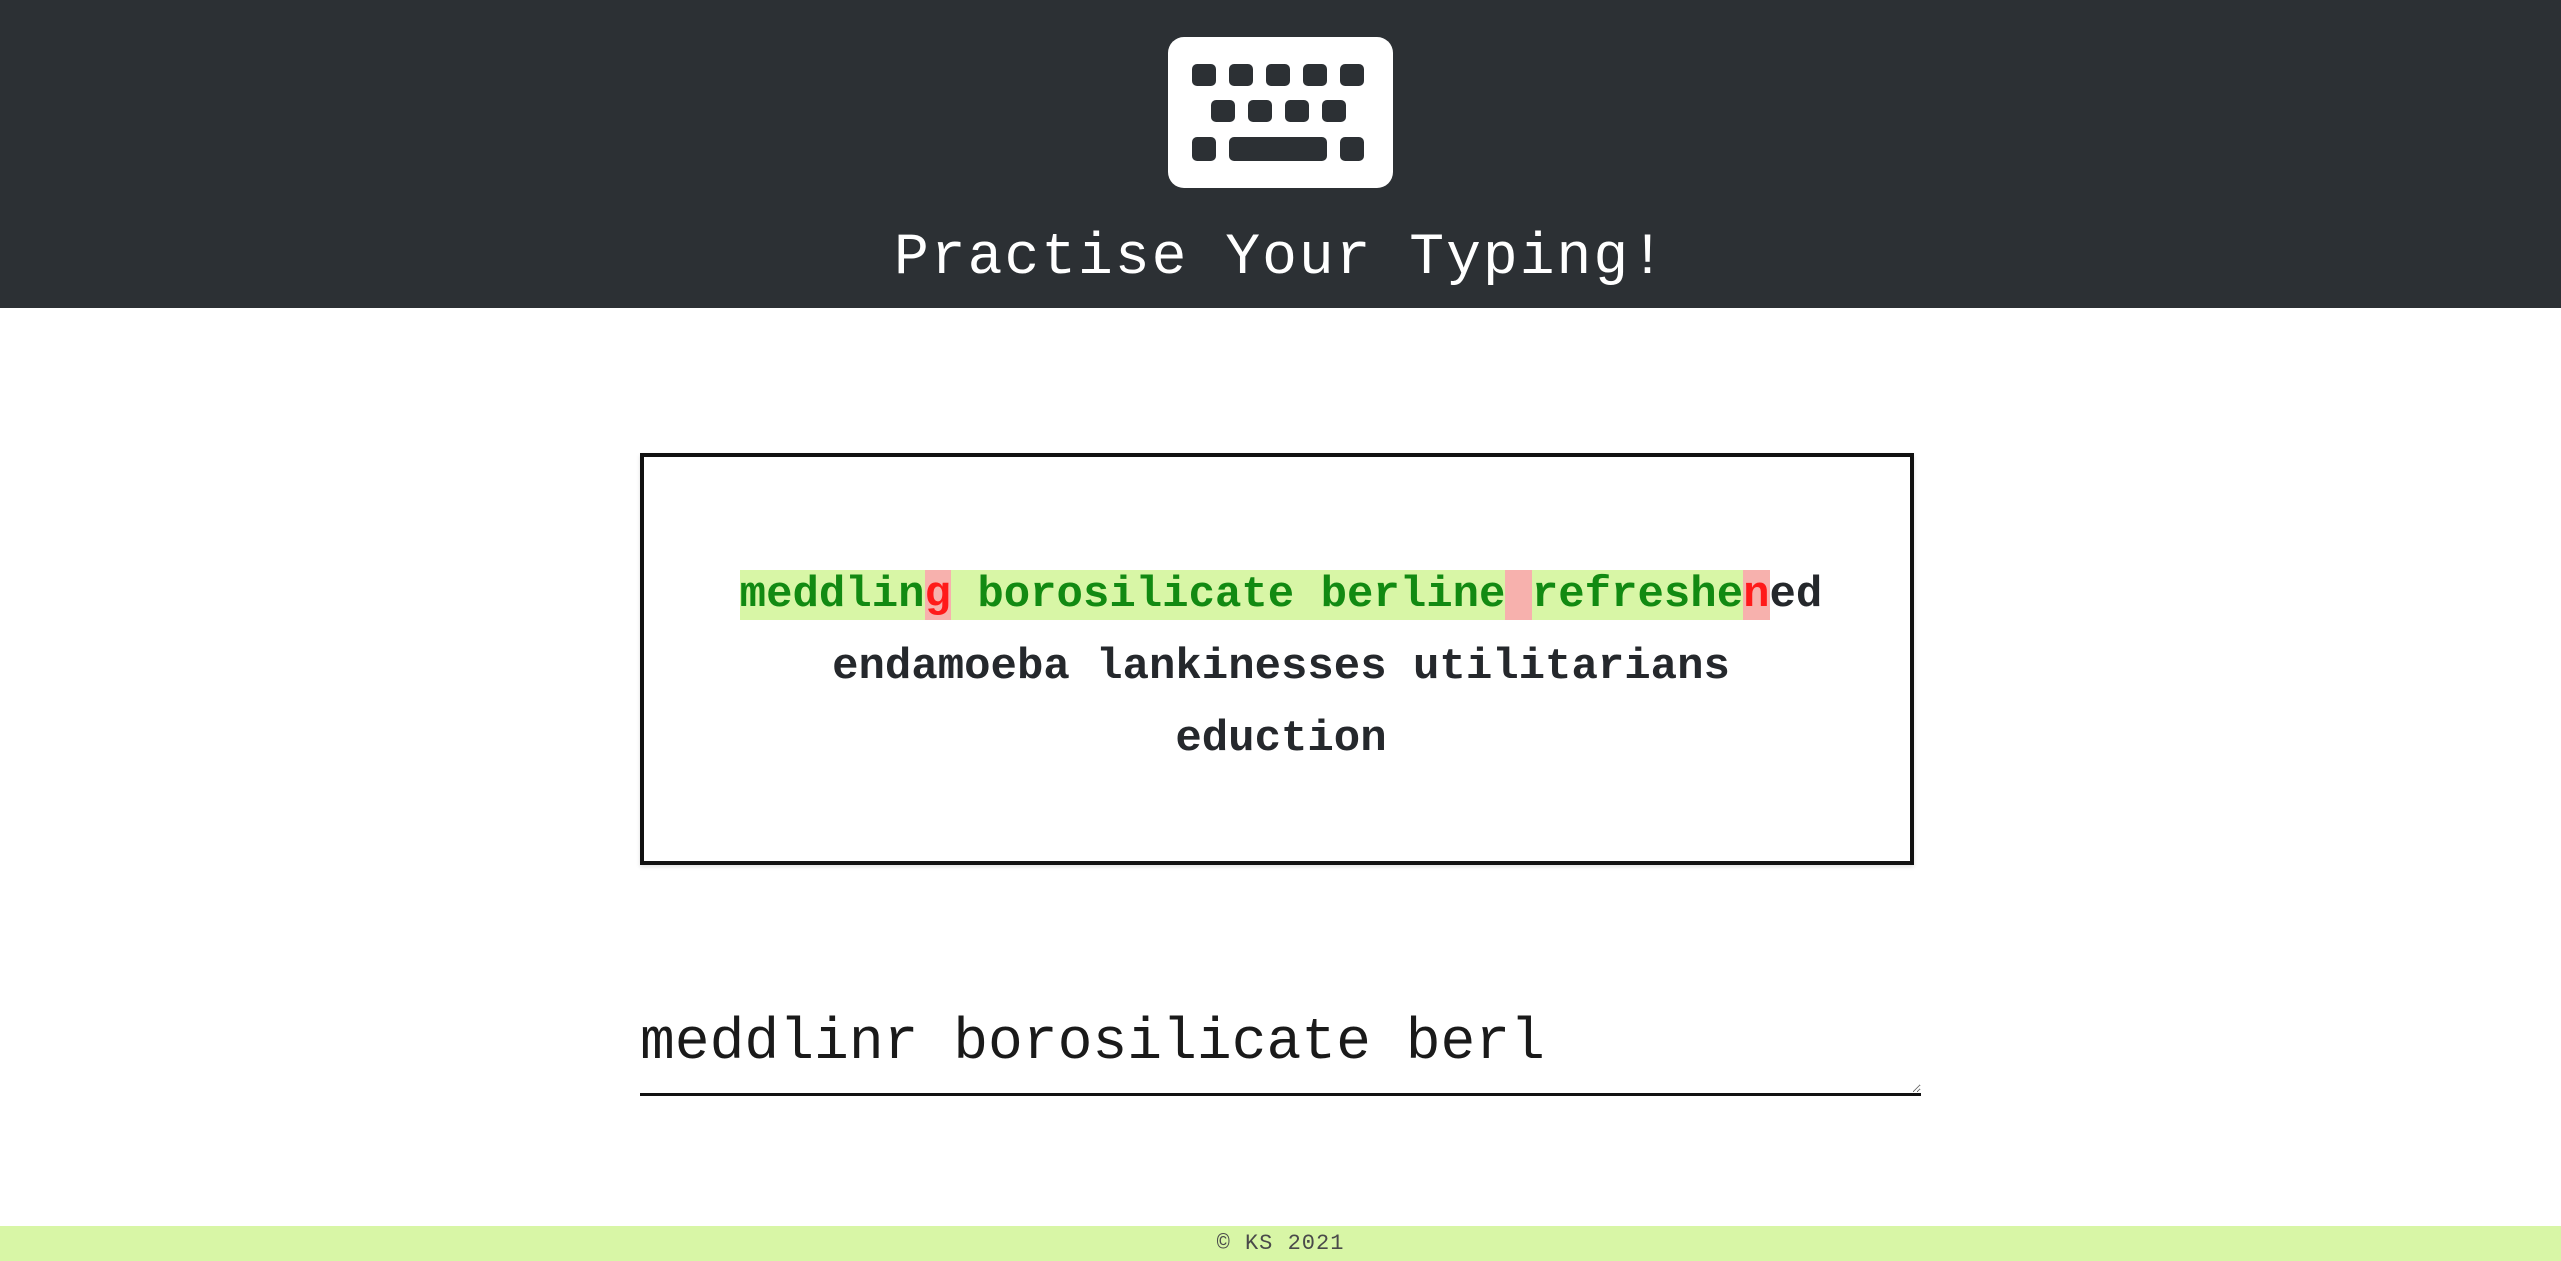  Describe the element at coordinates (1254, 595) in the screenshot. I see `target-char-ok: t` at that location.